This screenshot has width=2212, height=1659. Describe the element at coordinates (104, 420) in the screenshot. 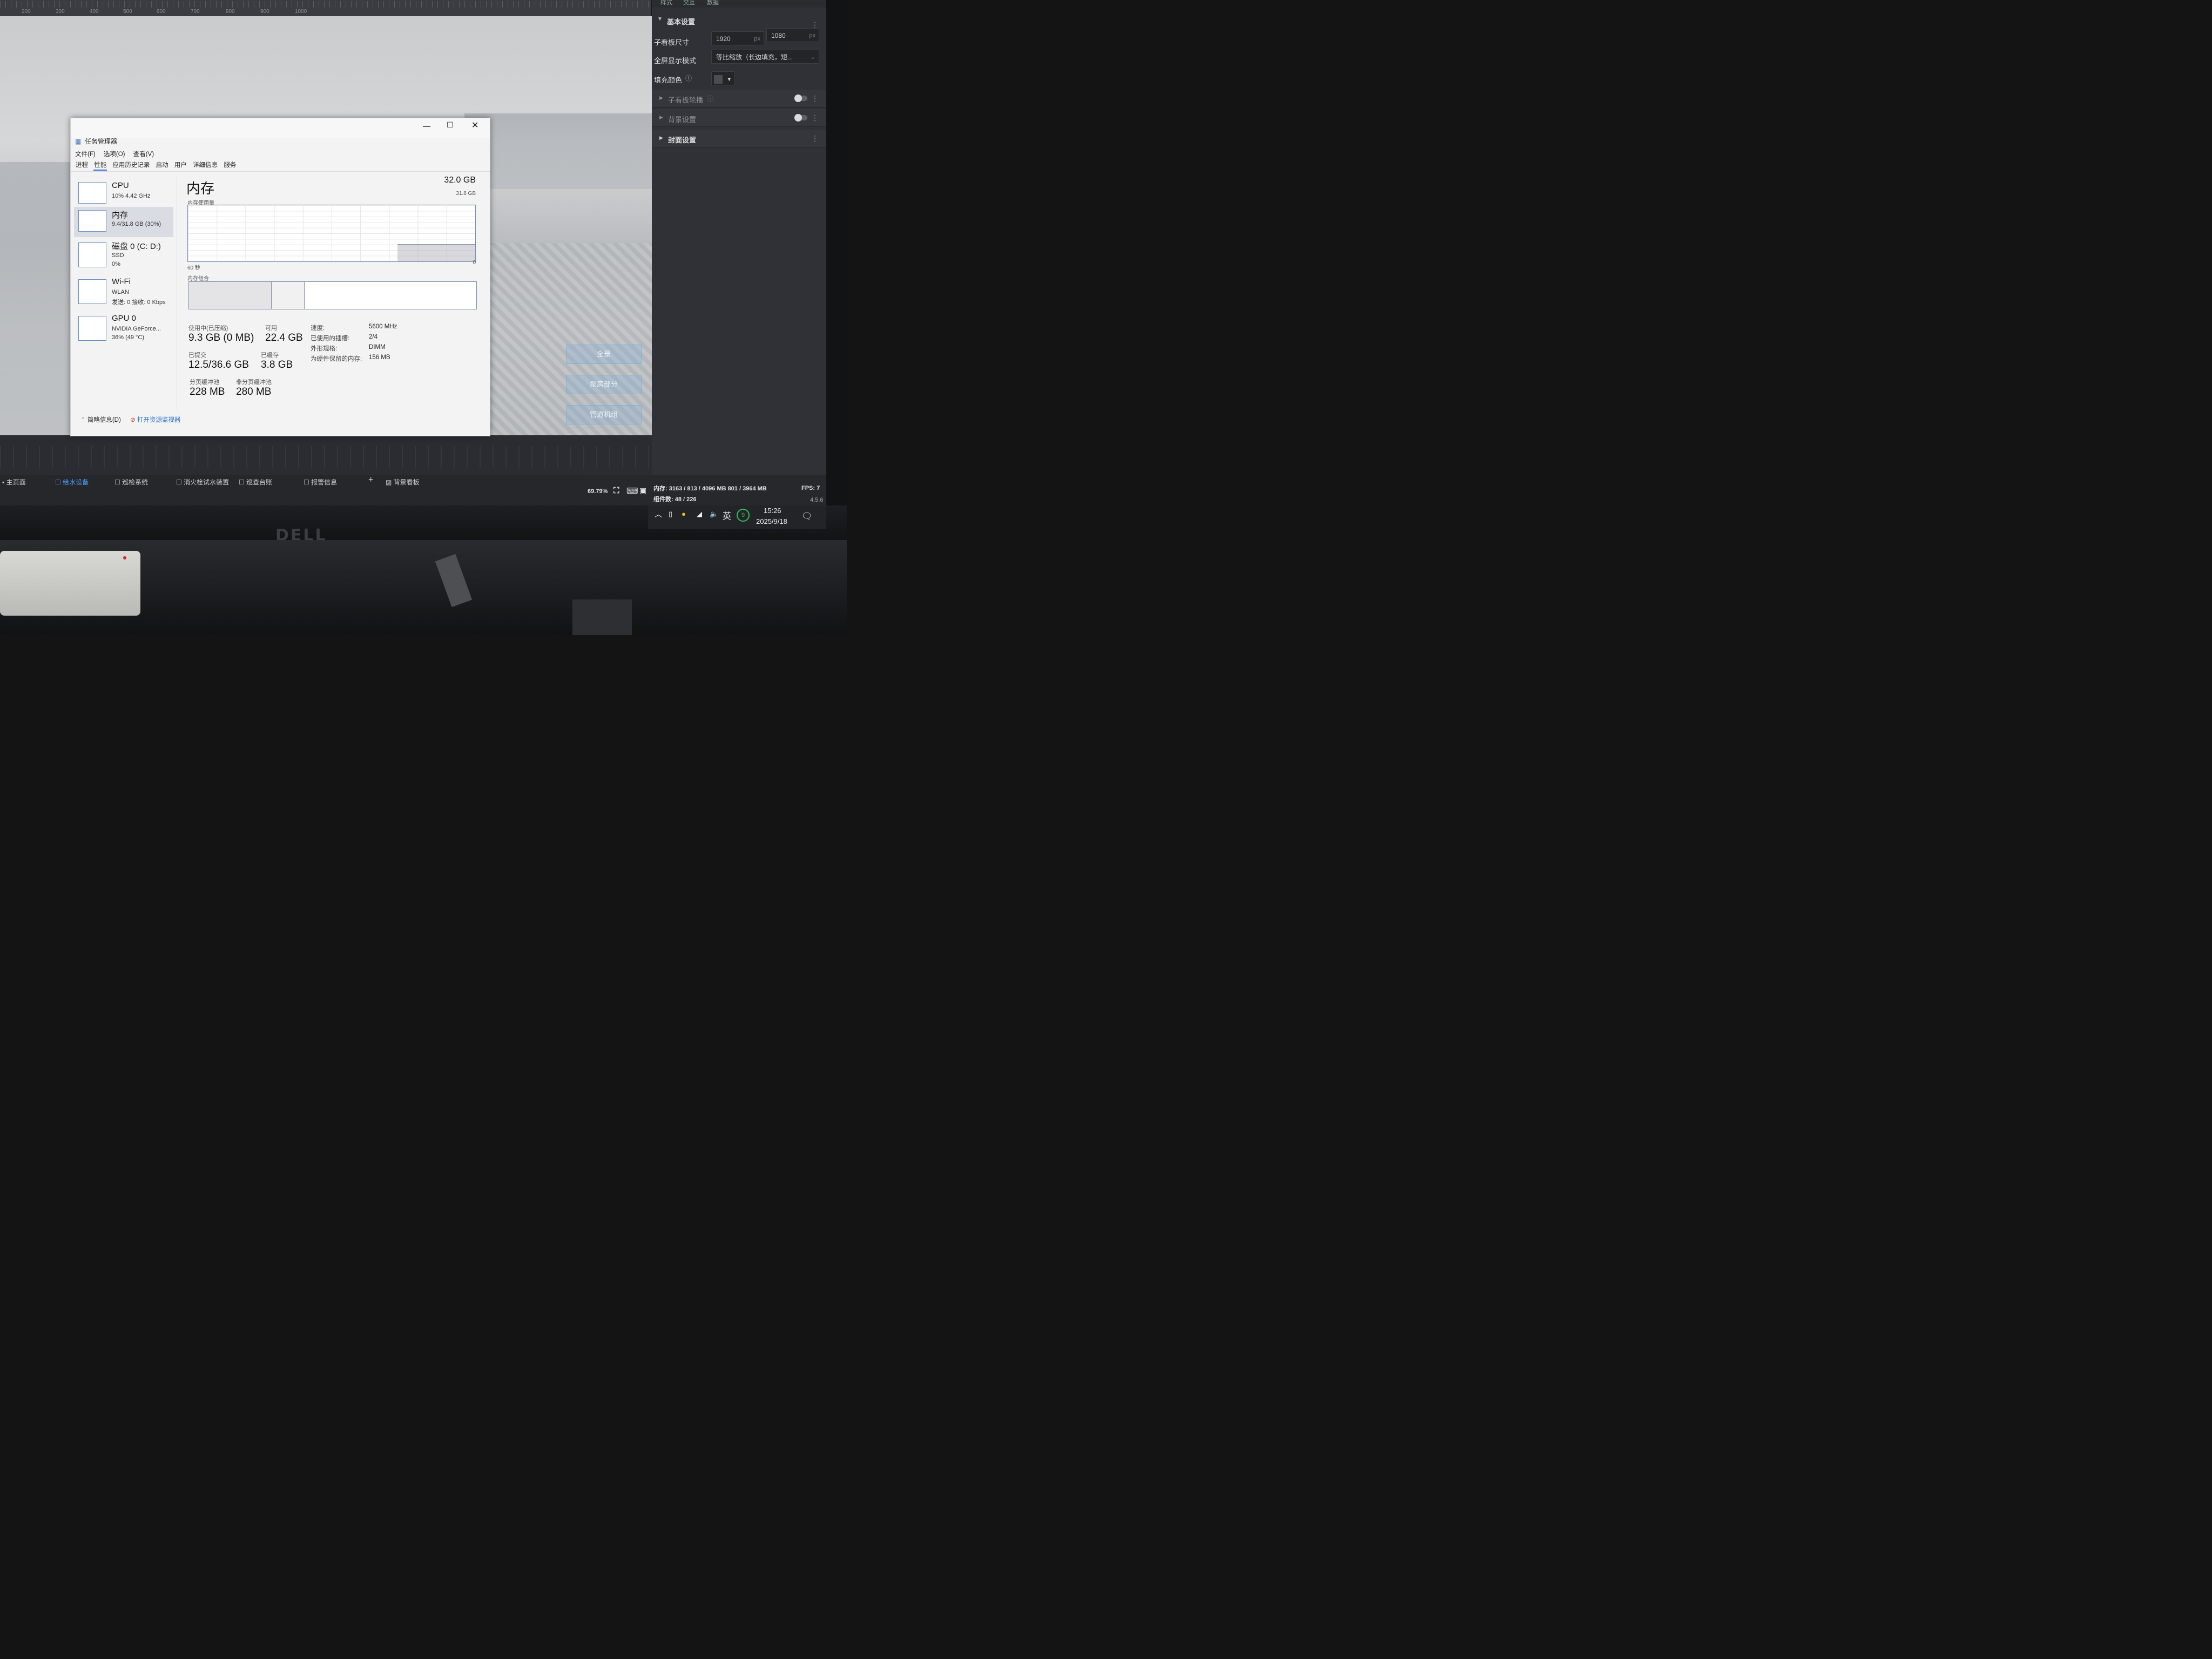

I see `brief-info-link: 简略信息(D)` at that location.